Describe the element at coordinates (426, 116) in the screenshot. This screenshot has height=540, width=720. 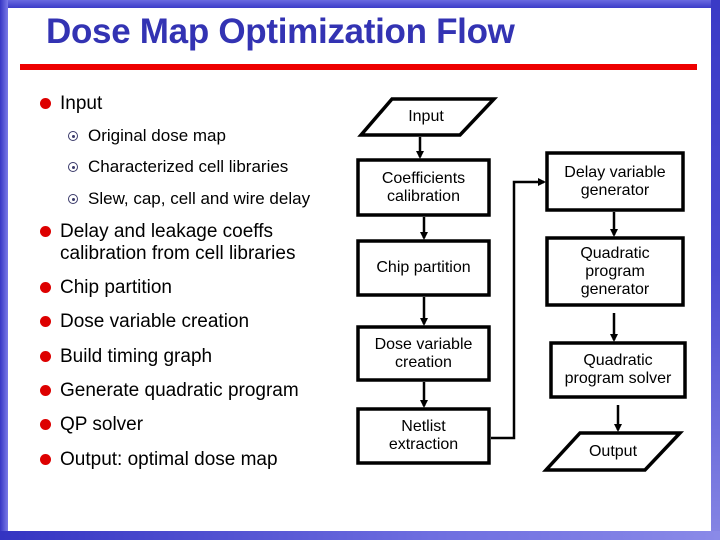
I see `node-input-label: Input` at that location.